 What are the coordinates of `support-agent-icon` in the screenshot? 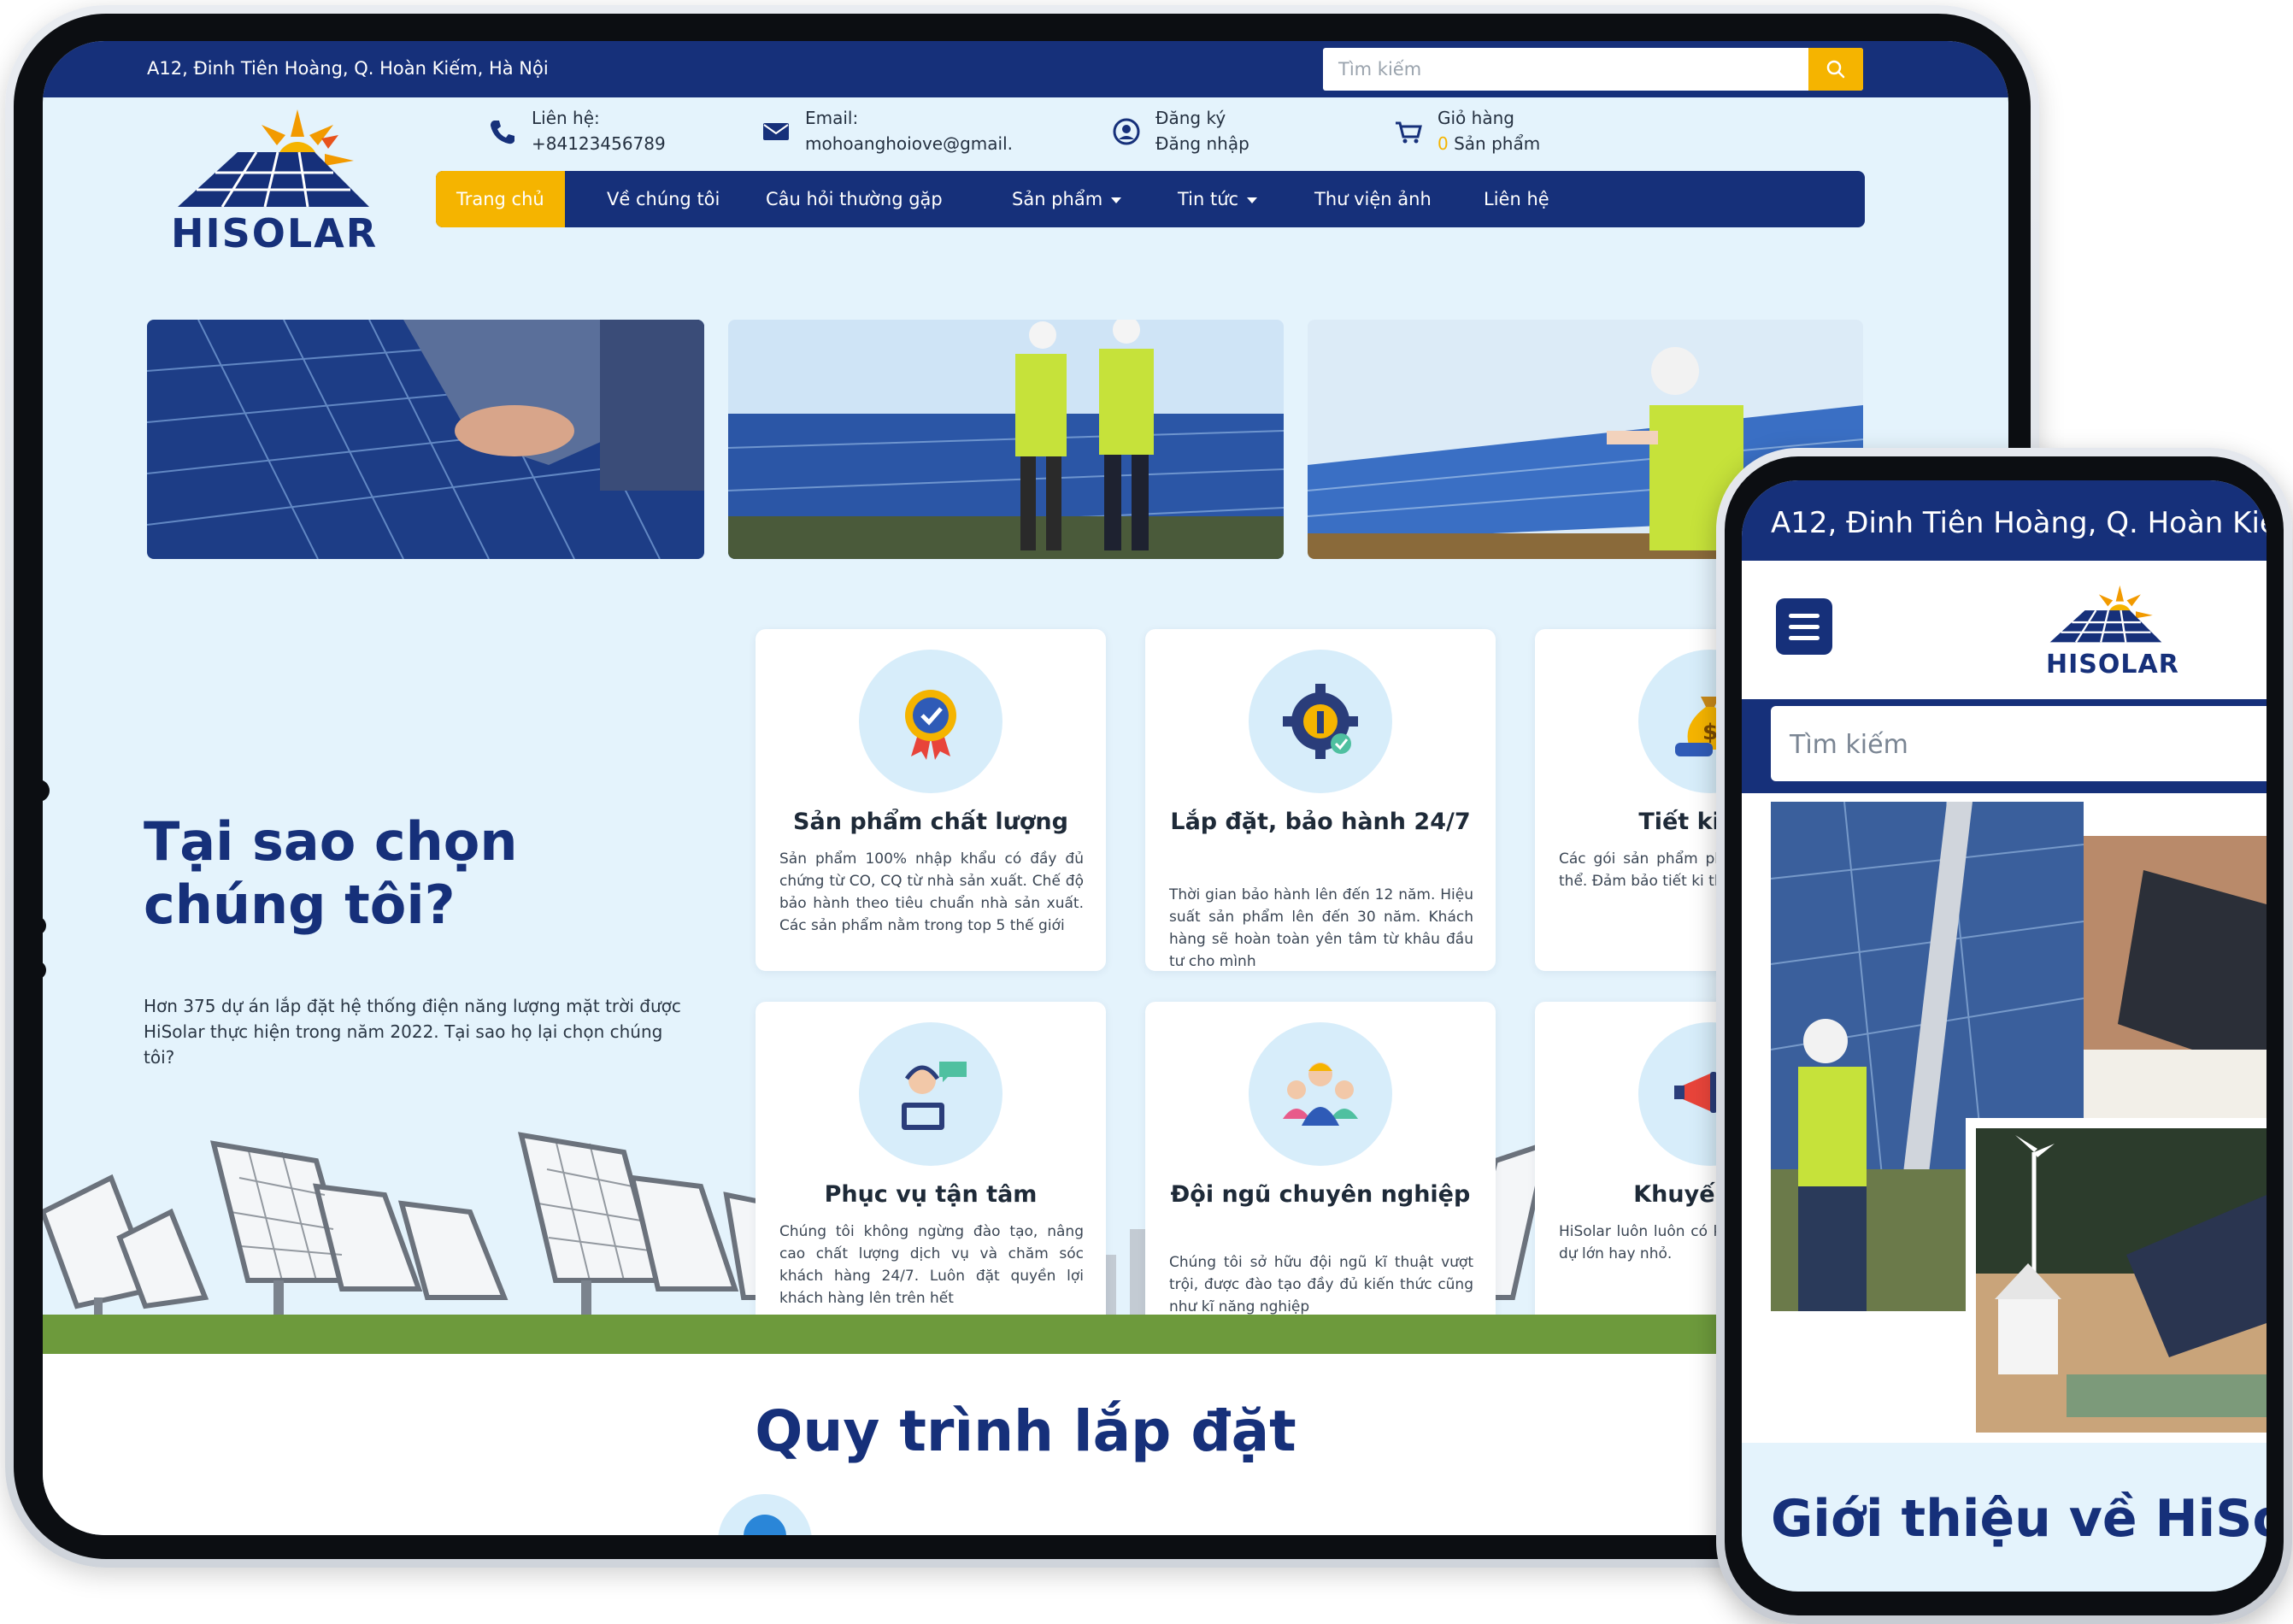 It's located at (934, 1096).